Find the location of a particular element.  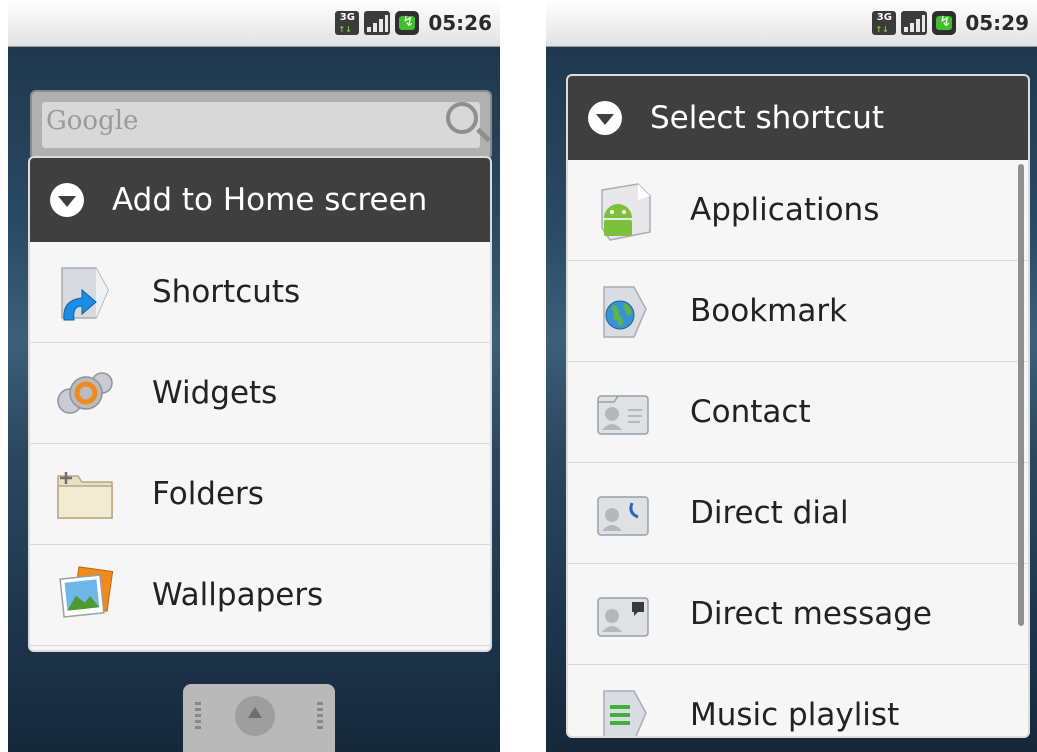

status-bar: 3G 05:26 is located at coordinates (254, 23).